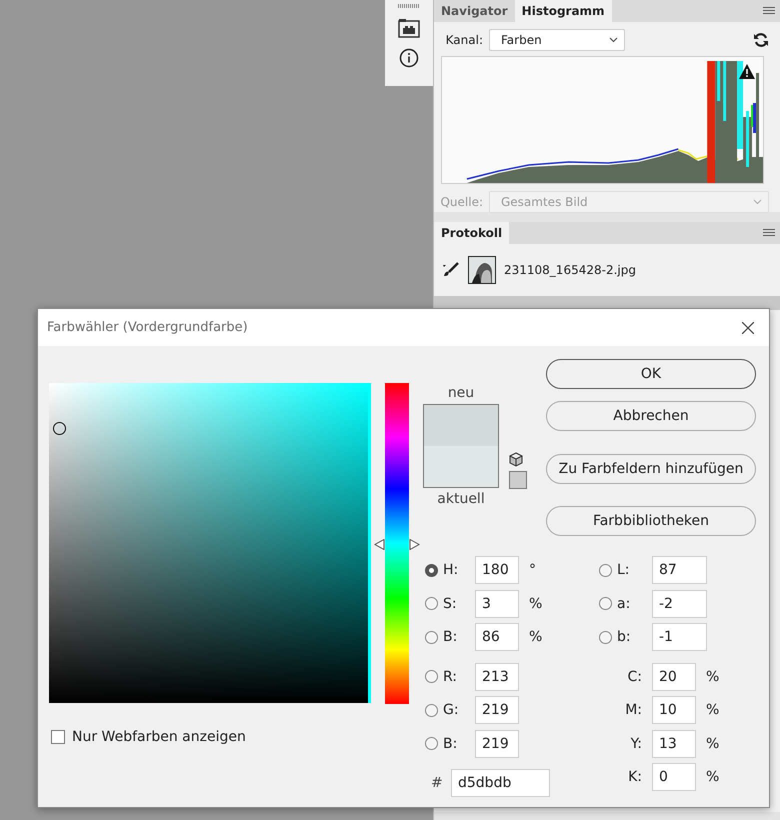  What do you see at coordinates (679, 604) in the screenshot?
I see `value-field: -2` at bounding box center [679, 604].